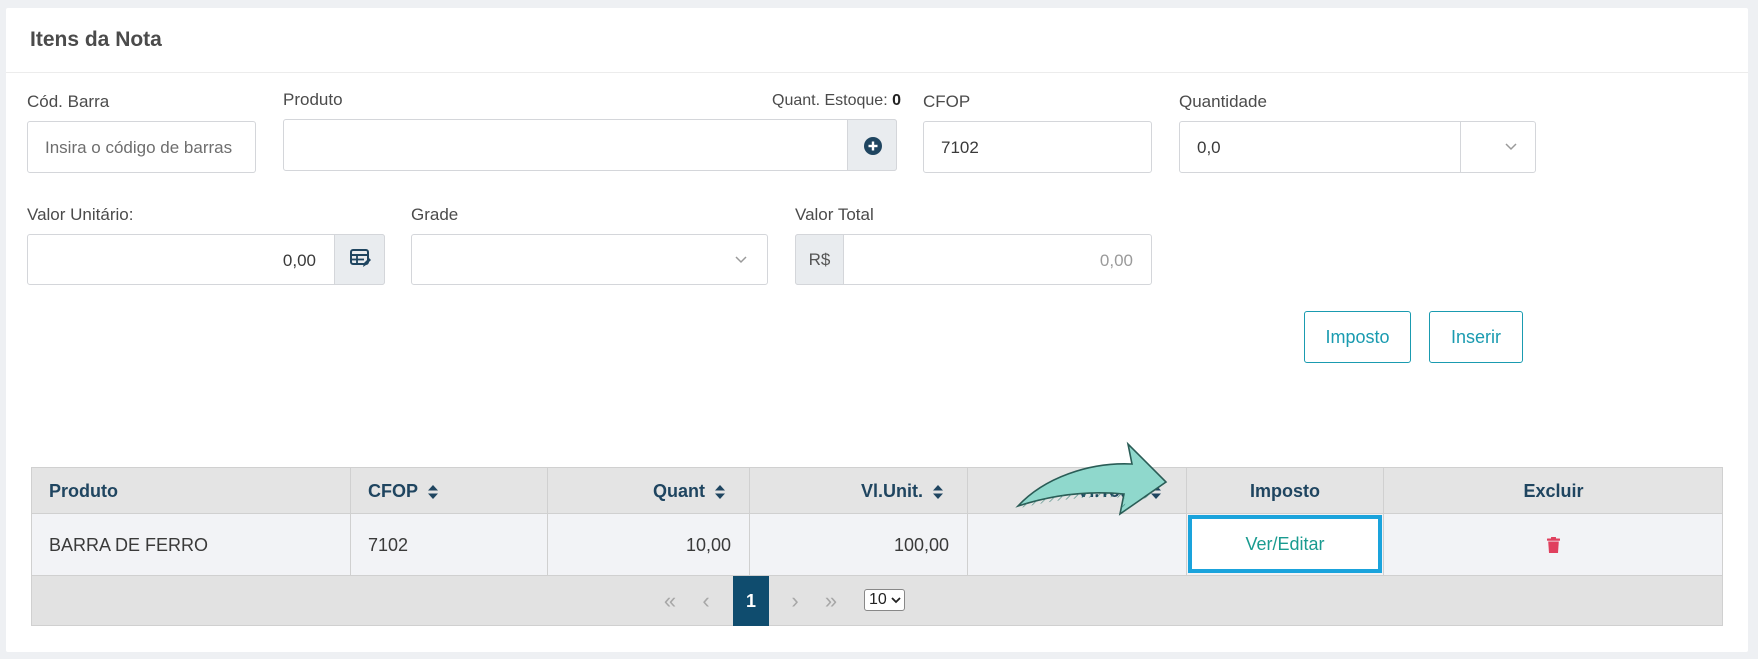 The image size is (1758, 659). I want to click on table-edit-icon, so click(360, 258).